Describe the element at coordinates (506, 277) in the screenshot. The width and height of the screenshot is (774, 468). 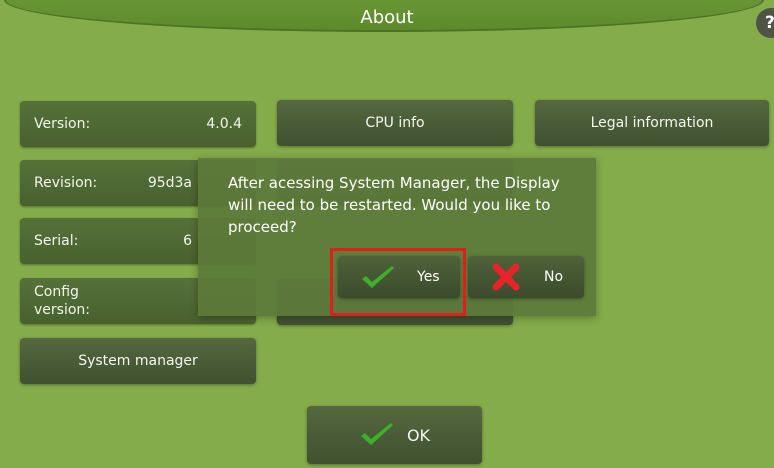
I see `close-x-icon` at that location.